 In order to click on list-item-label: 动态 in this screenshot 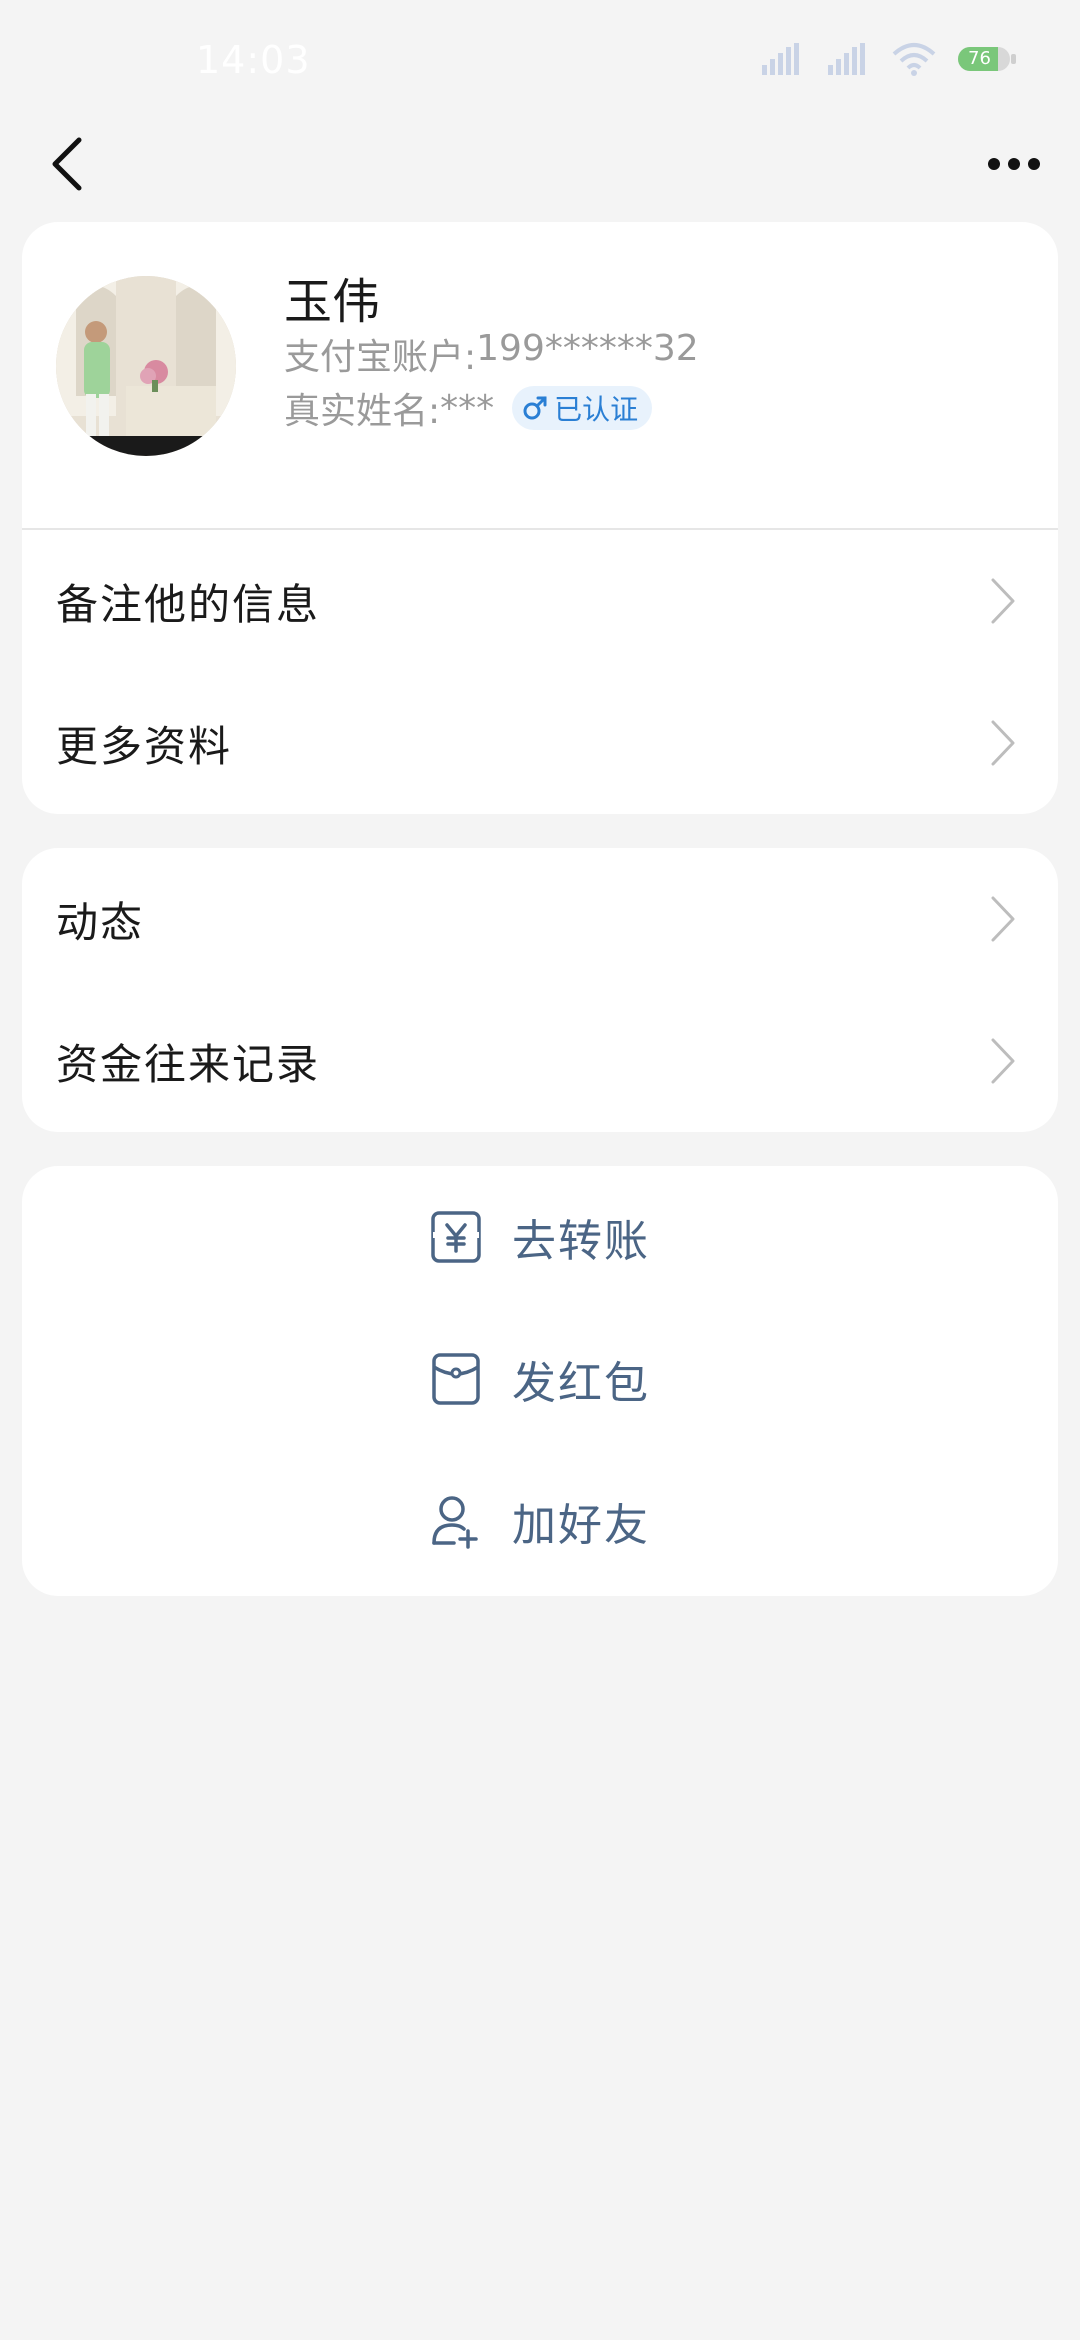, I will do `click(100, 922)`.